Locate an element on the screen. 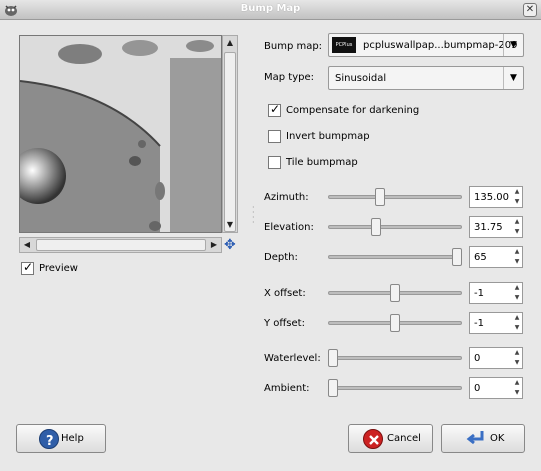  ambient-spinbutton: 0 ▲ ▼ is located at coordinates (496, 388).